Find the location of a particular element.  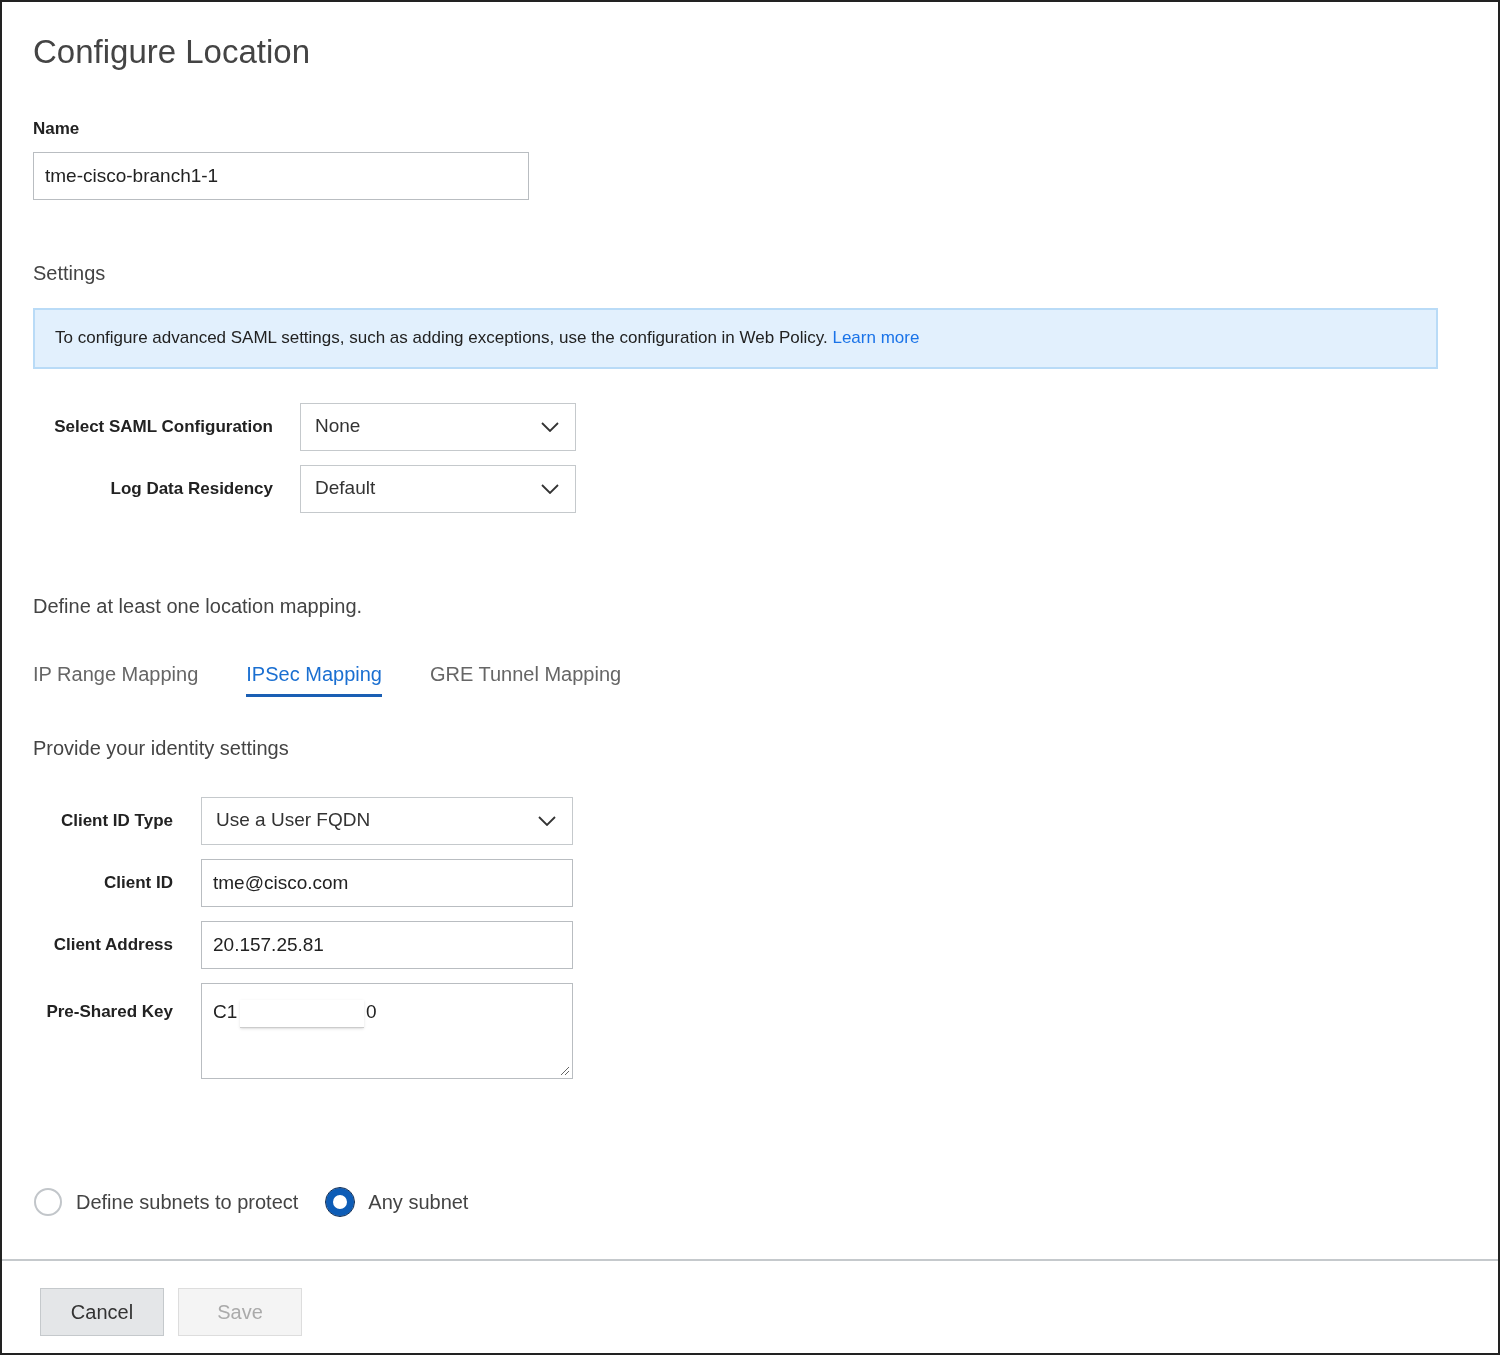

field-label: Pre-Shared Key is located at coordinates (109, 1011).